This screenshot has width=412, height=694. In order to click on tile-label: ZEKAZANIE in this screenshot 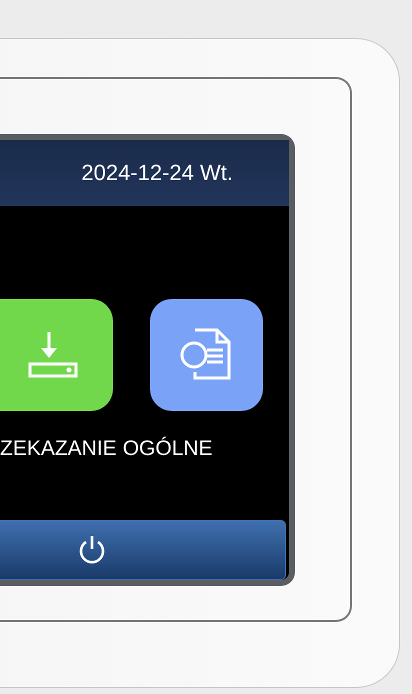, I will do `click(58, 449)`.